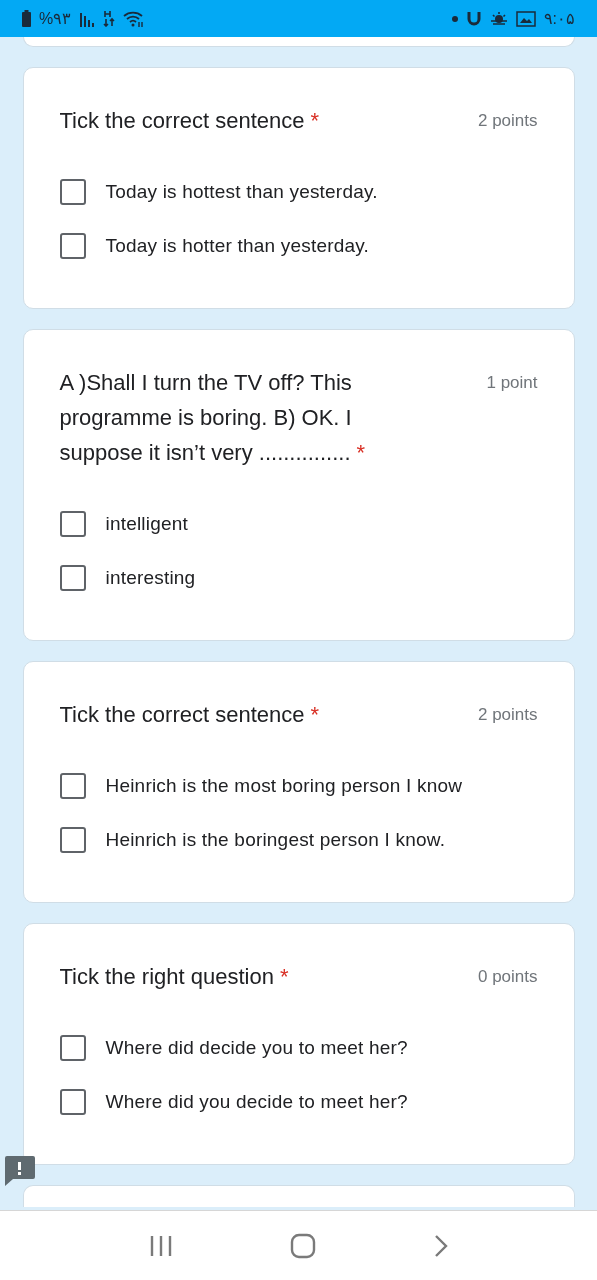 This screenshot has width=597, height=1280. I want to click on data-arrows-icon, so click(109, 18).